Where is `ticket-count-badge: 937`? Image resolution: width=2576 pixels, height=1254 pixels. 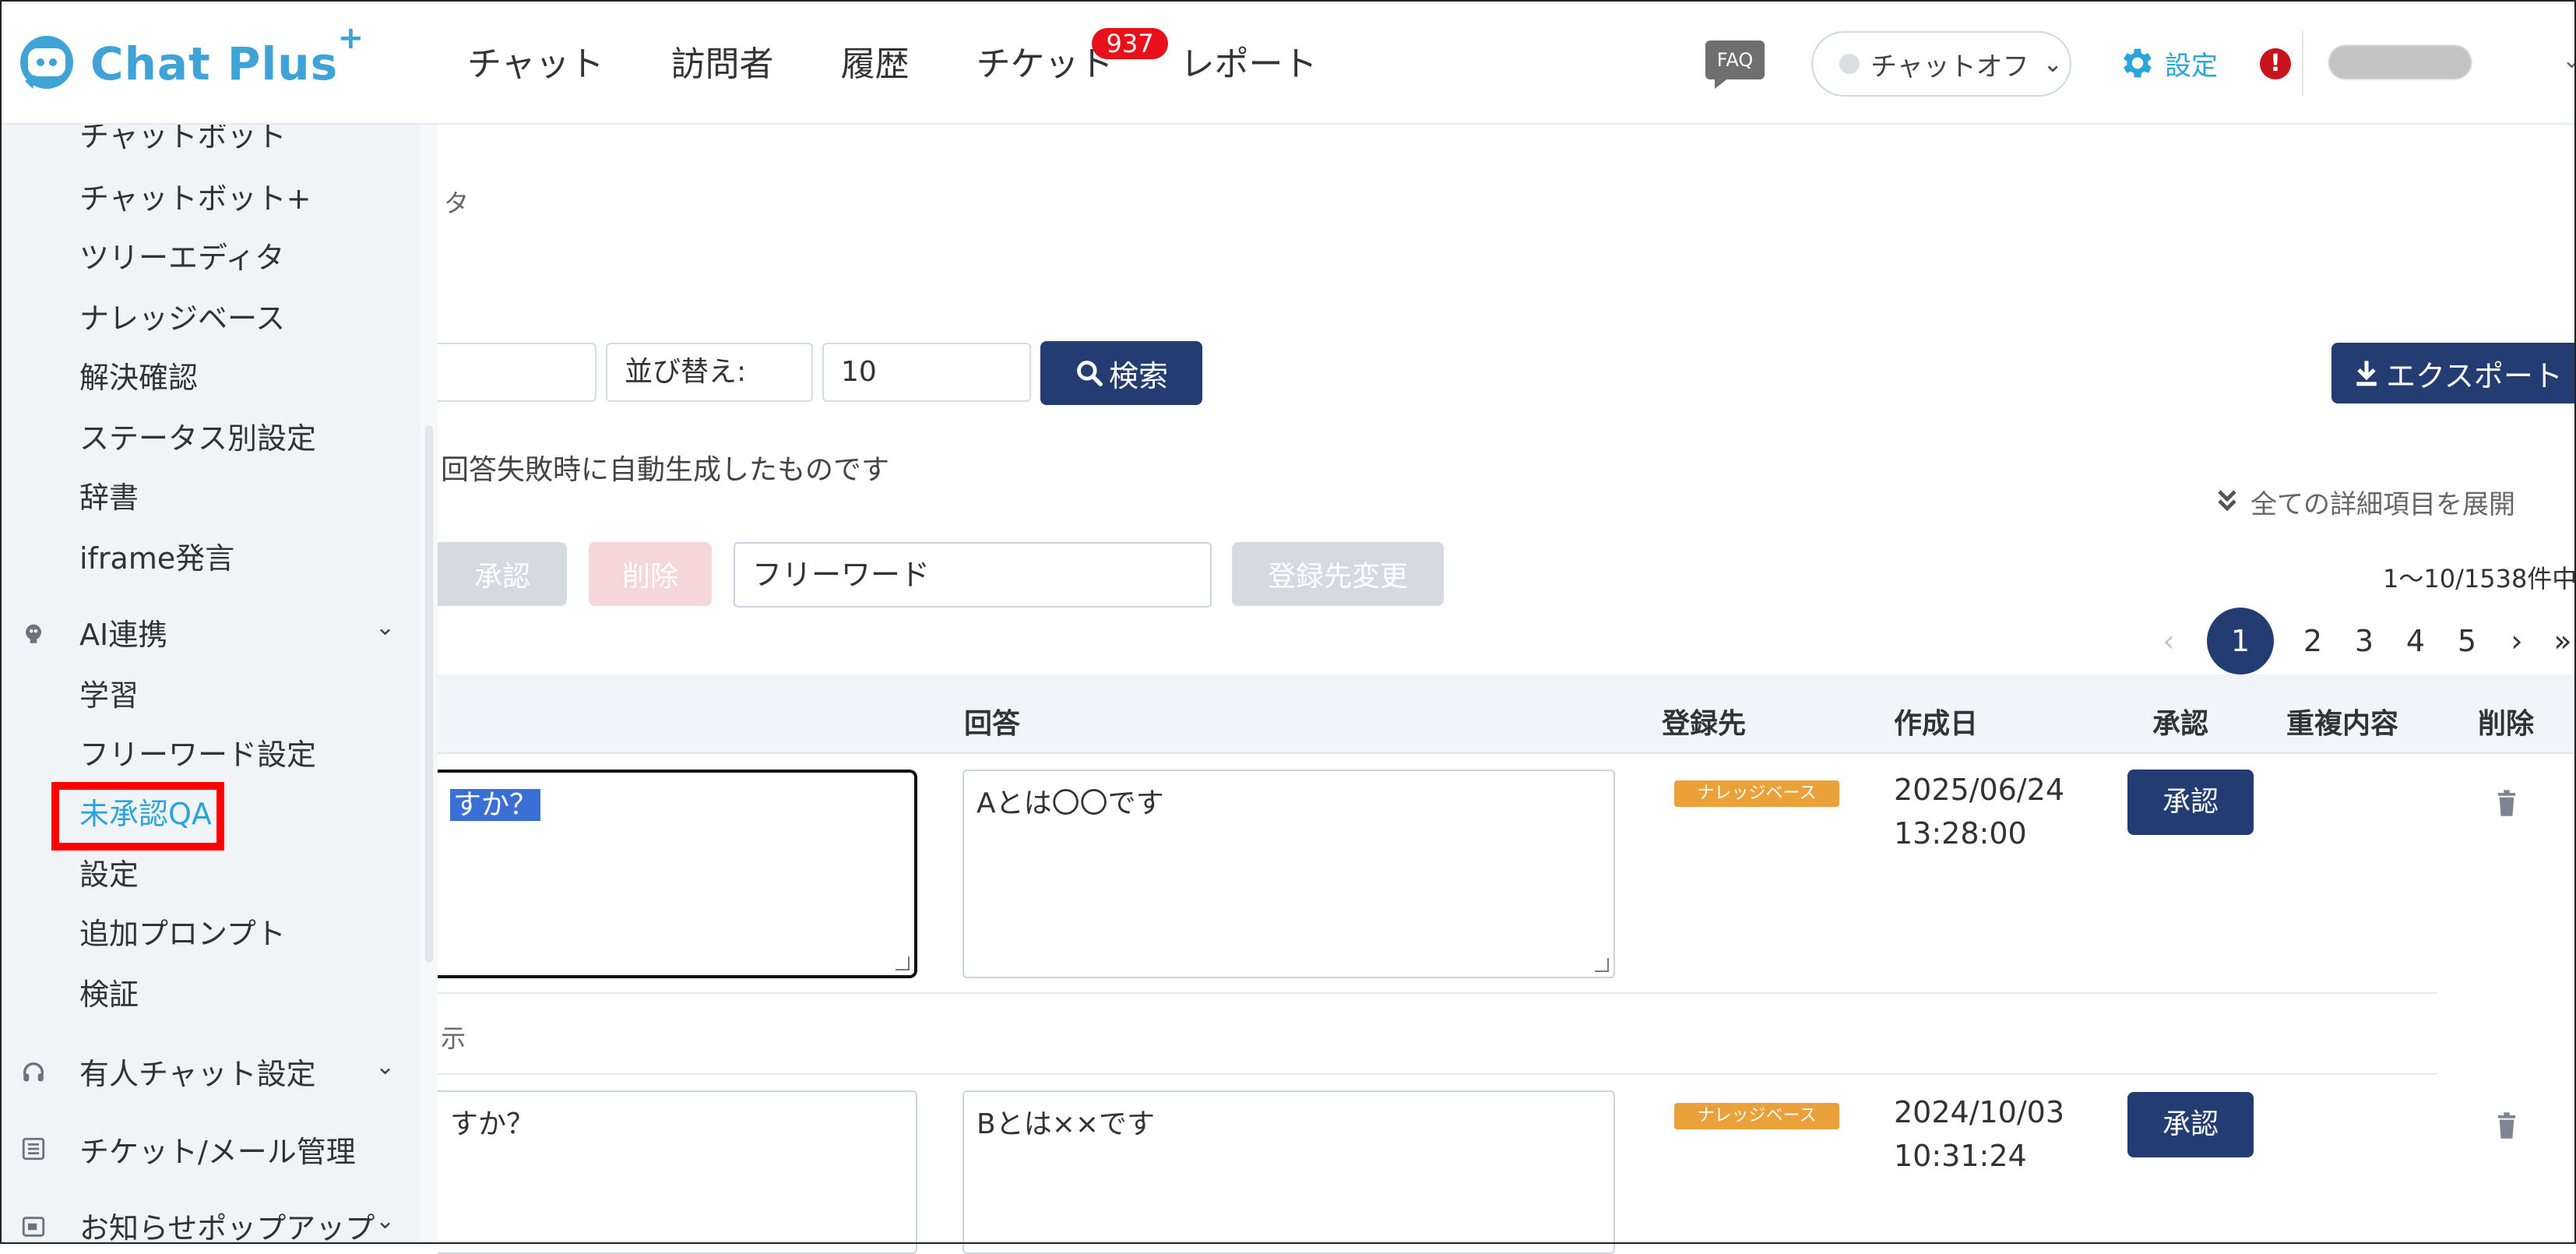 ticket-count-badge: 937 is located at coordinates (1130, 43).